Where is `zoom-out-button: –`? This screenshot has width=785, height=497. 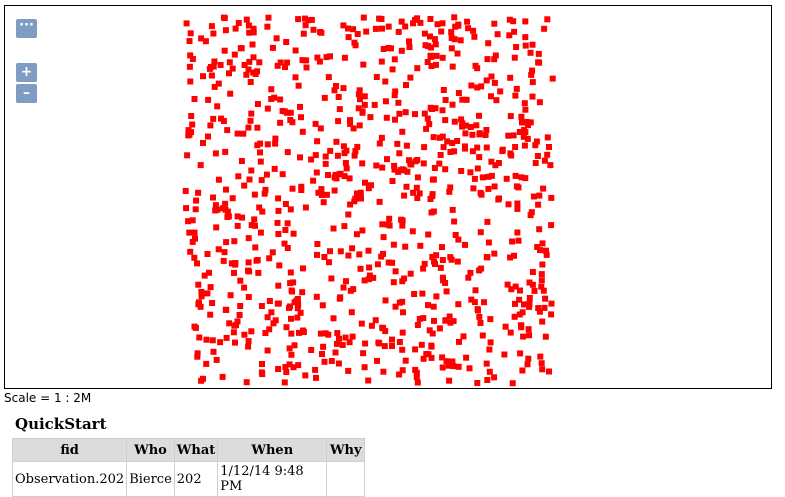
zoom-out-button: – is located at coordinates (26, 93).